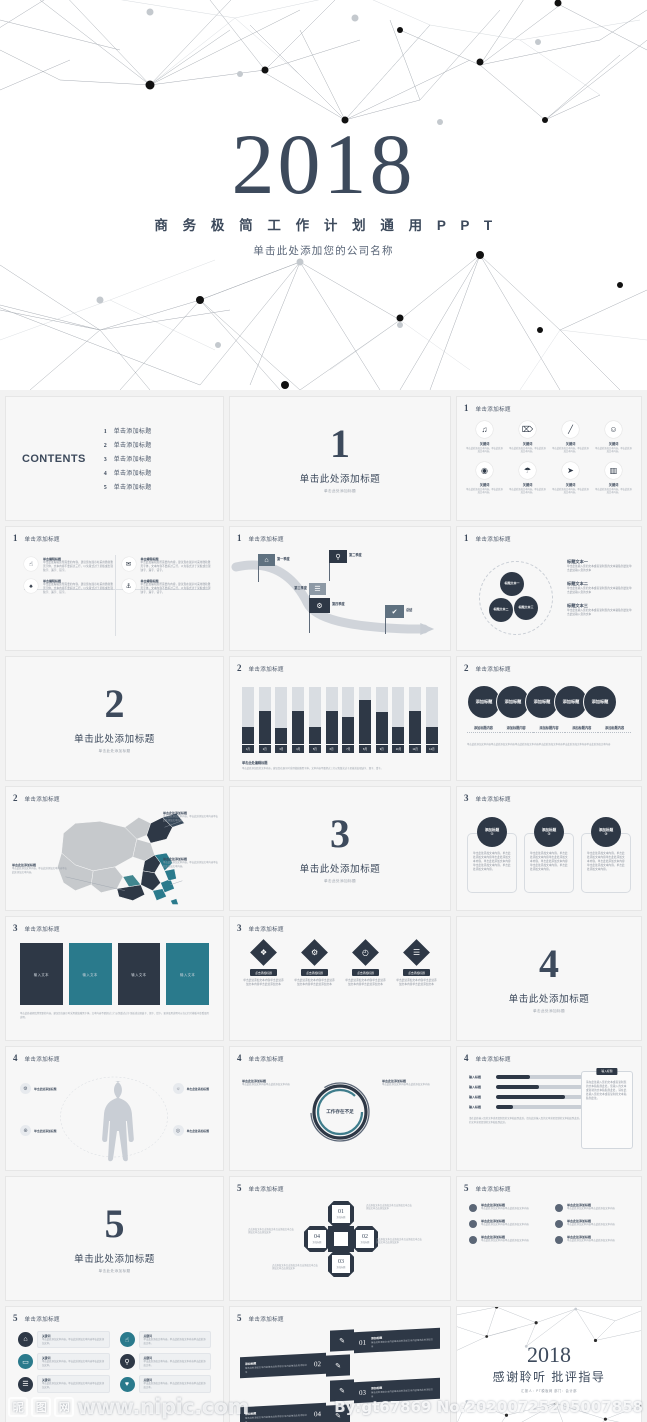 This screenshot has height=1422, width=647. I want to click on bullet-body: 单击此处添加文本内容单击此处添加文本内容, so click(505, 1224).